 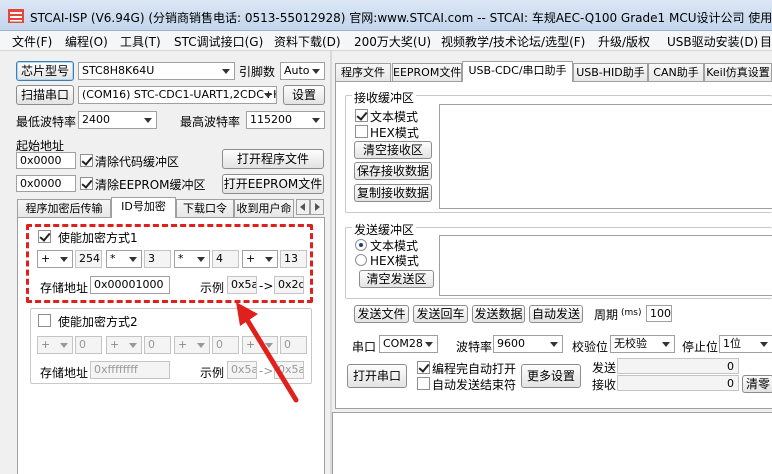 What do you see at coordinates (361, 115) in the screenshot?
I see `receive-text-mode-checkbox` at bounding box center [361, 115].